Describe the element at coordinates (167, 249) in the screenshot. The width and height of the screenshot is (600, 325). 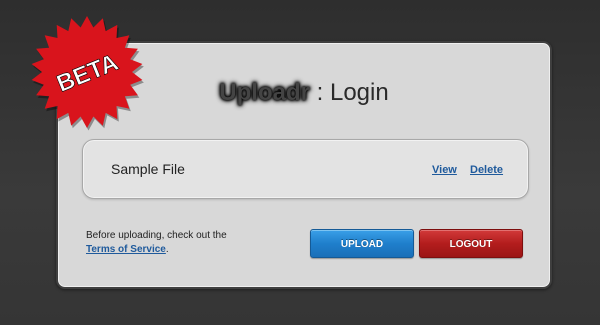
I see `terms-suffix: .` at that location.